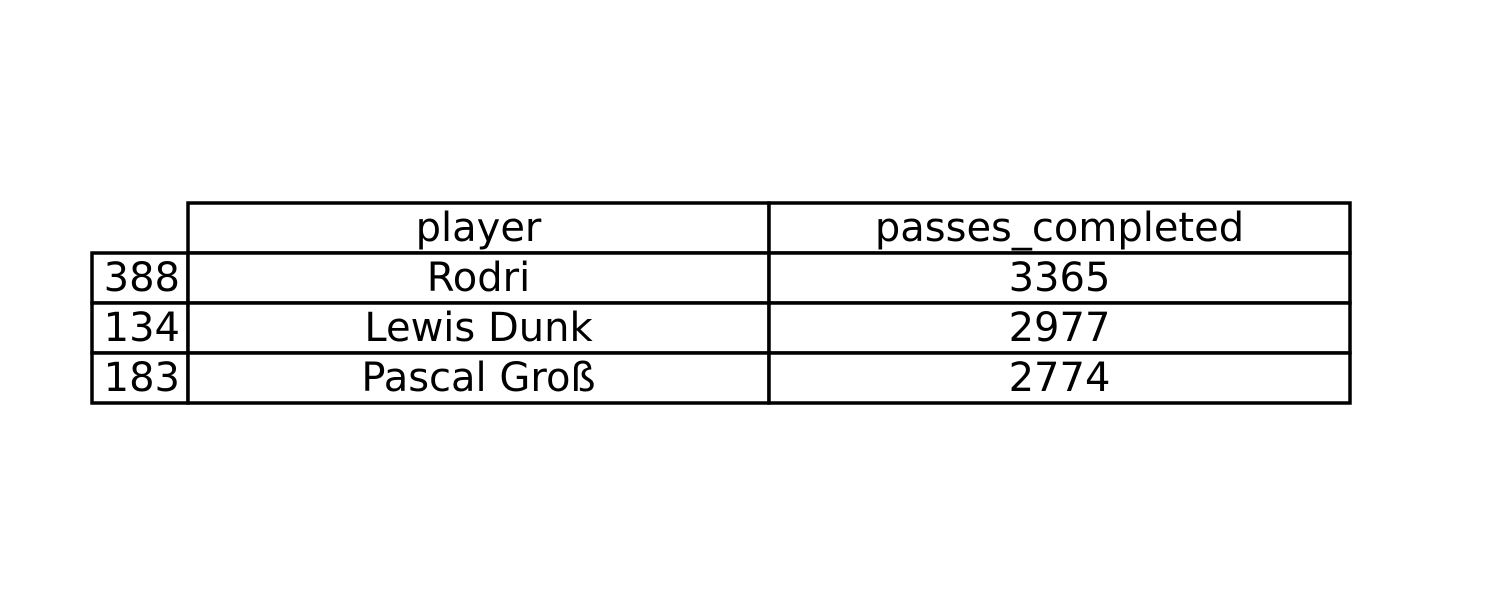  Describe the element at coordinates (478, 278) in the screenshot. I see `table-cell-player: Rodri` at that location.